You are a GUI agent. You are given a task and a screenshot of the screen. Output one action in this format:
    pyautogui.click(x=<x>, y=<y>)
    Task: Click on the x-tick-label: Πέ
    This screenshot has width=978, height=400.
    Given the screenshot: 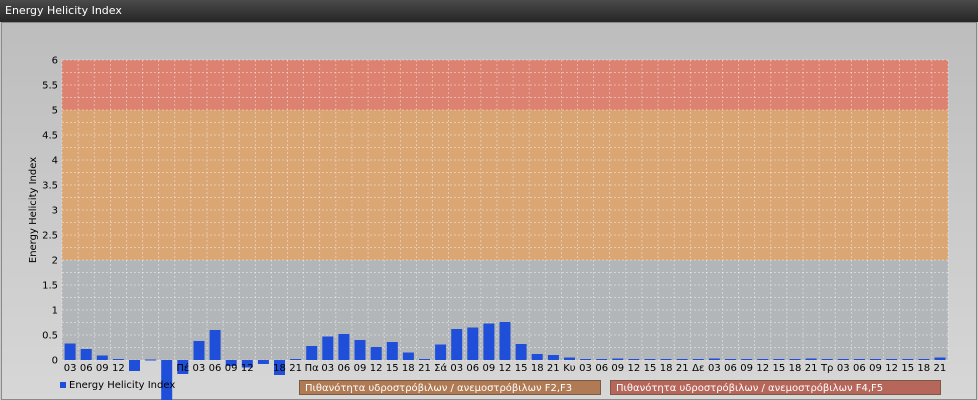 What is the action you would take?
    pyautogui.click(x=182, y=368)
    